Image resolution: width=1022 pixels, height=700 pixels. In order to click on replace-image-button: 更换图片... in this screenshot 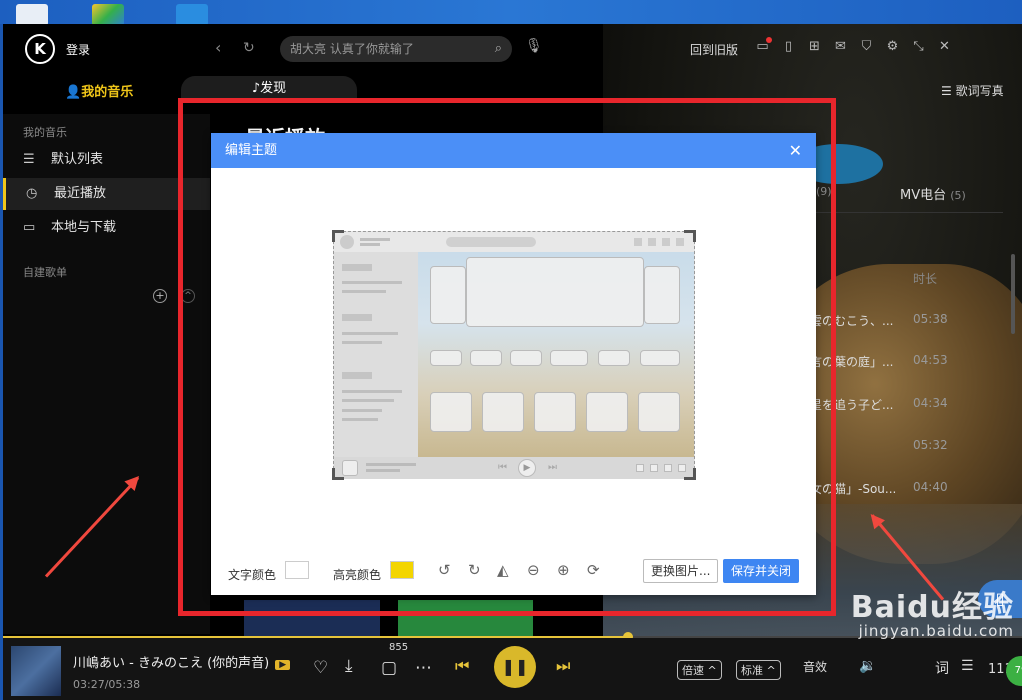, I will do `click(681, 571)`.